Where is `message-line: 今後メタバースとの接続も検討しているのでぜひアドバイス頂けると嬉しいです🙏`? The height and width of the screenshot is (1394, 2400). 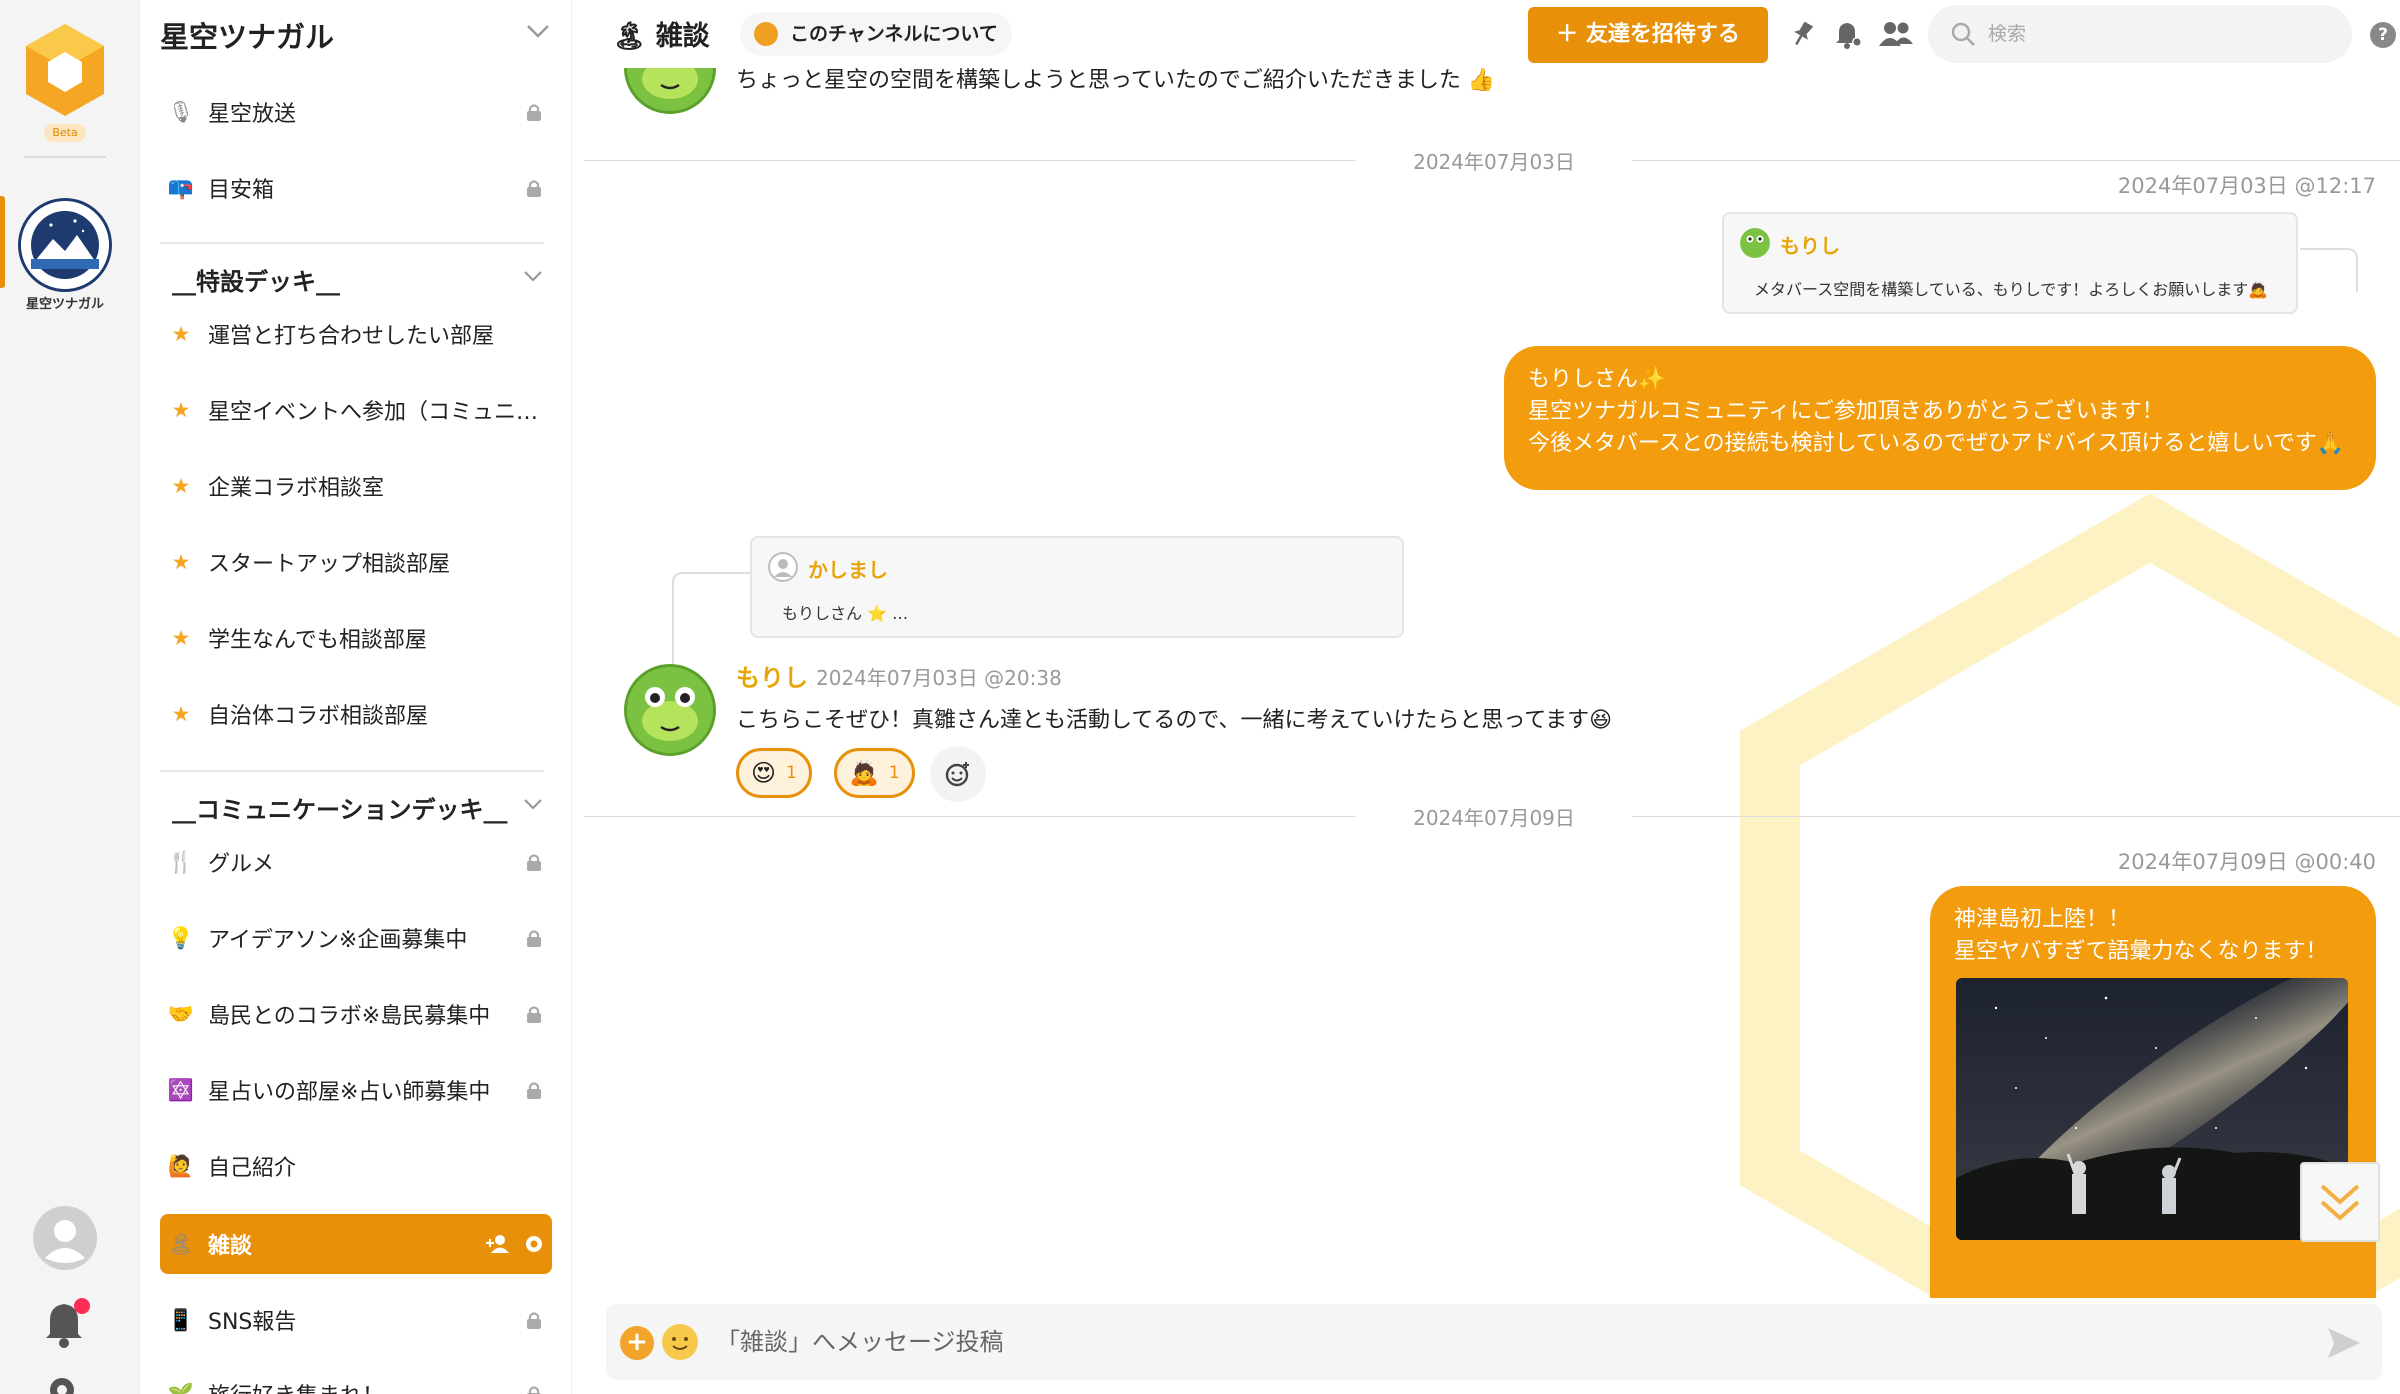
message-line: 今後メタバースとの接続も検討しているのでぜひアドバイス頂けると嬉しいです🙏 is located at coordinates (1936, 443).